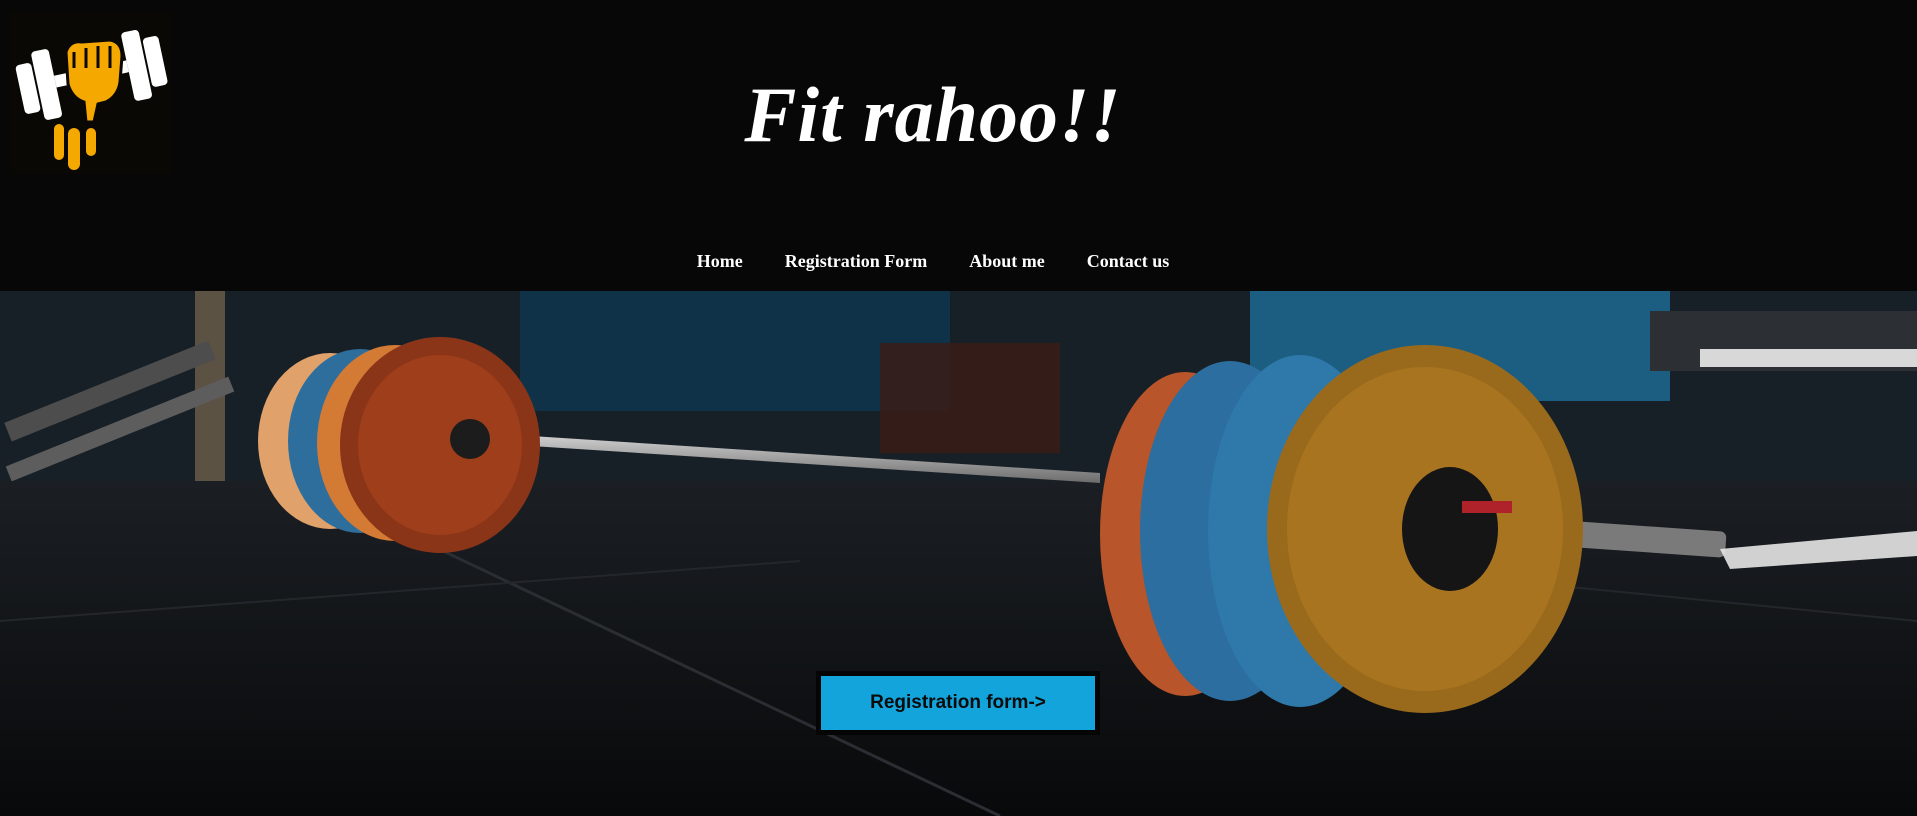 The width and height of the screenshot is (1917, 816). What do you see at coordinates (856, 261) in the screenshot?
I see `nav-registration-form: Registration Form` at bounding box center [856, 261].